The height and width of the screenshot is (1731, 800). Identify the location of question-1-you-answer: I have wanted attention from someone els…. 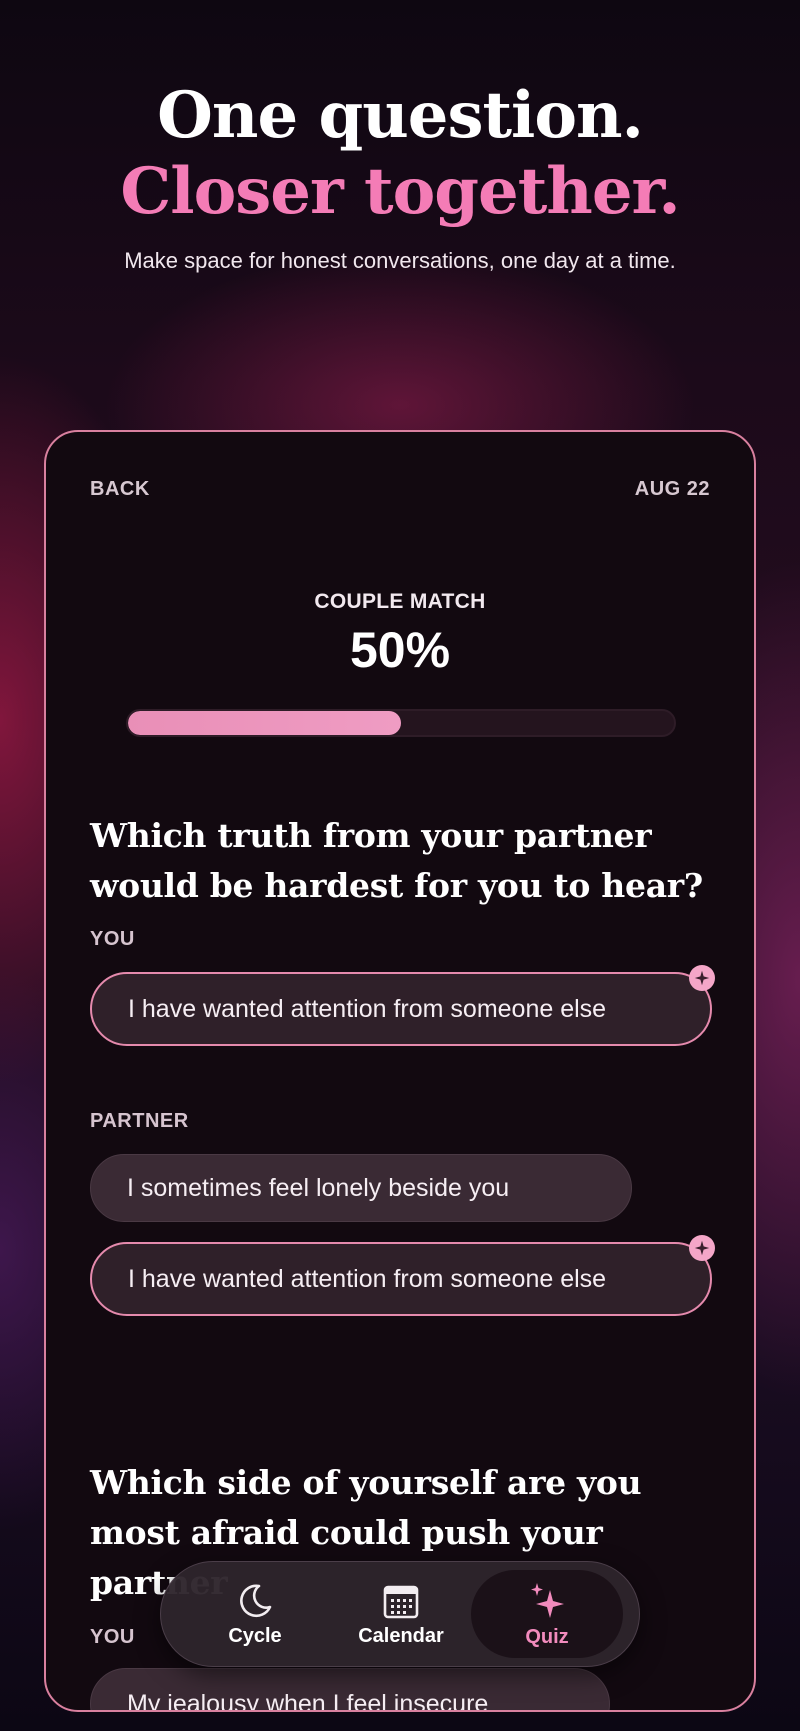
(401, 1009).